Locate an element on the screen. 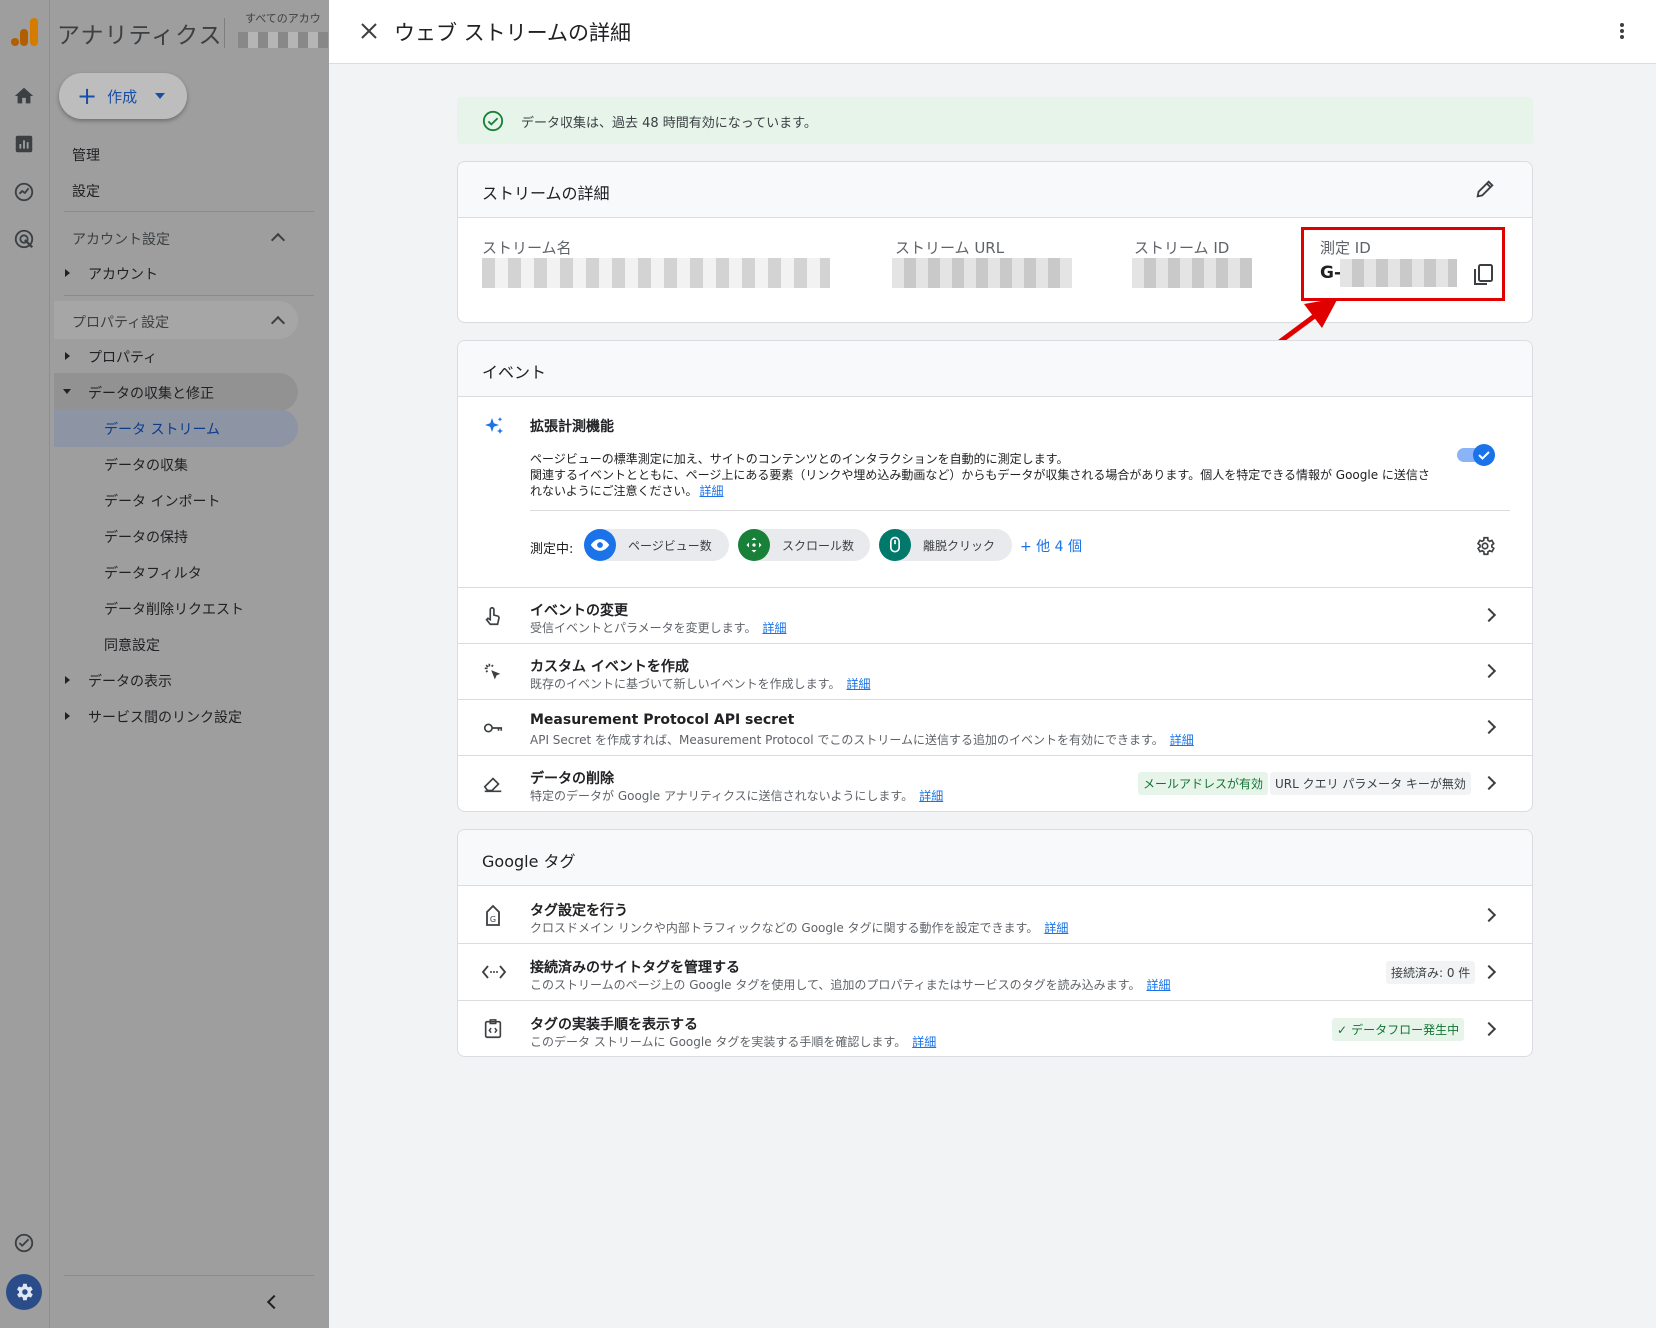 The height and width of the screenshot is (1328, 1656). nav-account: アカウント is located at coordinates (123, 274).